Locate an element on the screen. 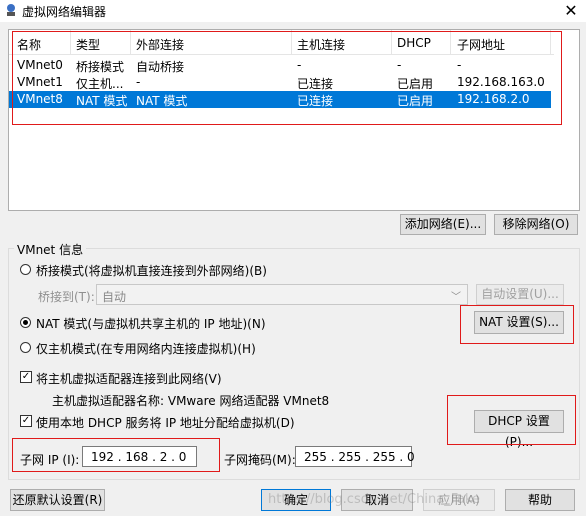  nat-mode-radio is located at coordinates (25, 322).